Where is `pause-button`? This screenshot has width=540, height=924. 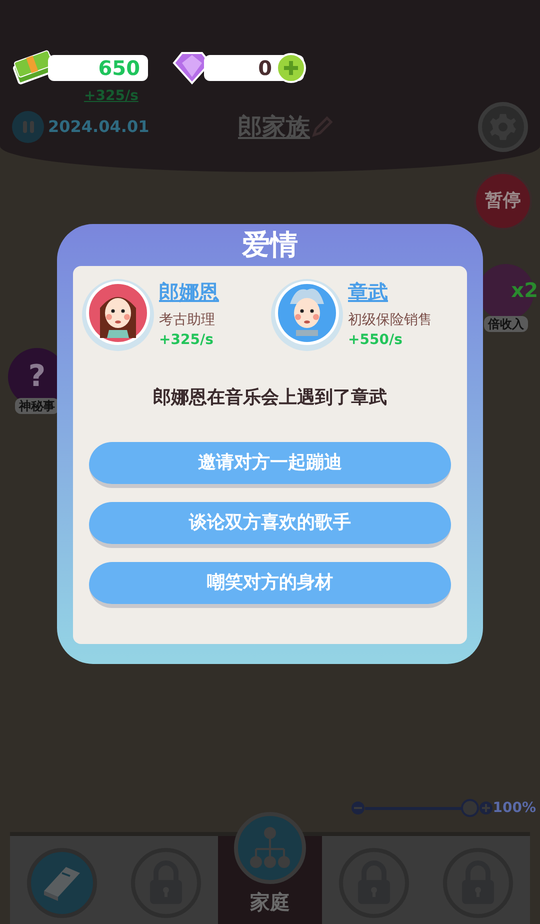 pause-button is located at coordinates (28, 127).